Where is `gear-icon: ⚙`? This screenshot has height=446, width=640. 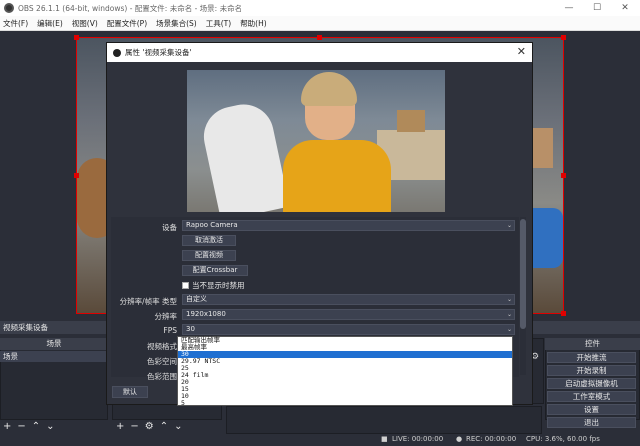 gear-icon: ⚙ is located at coordinates (149, 426).